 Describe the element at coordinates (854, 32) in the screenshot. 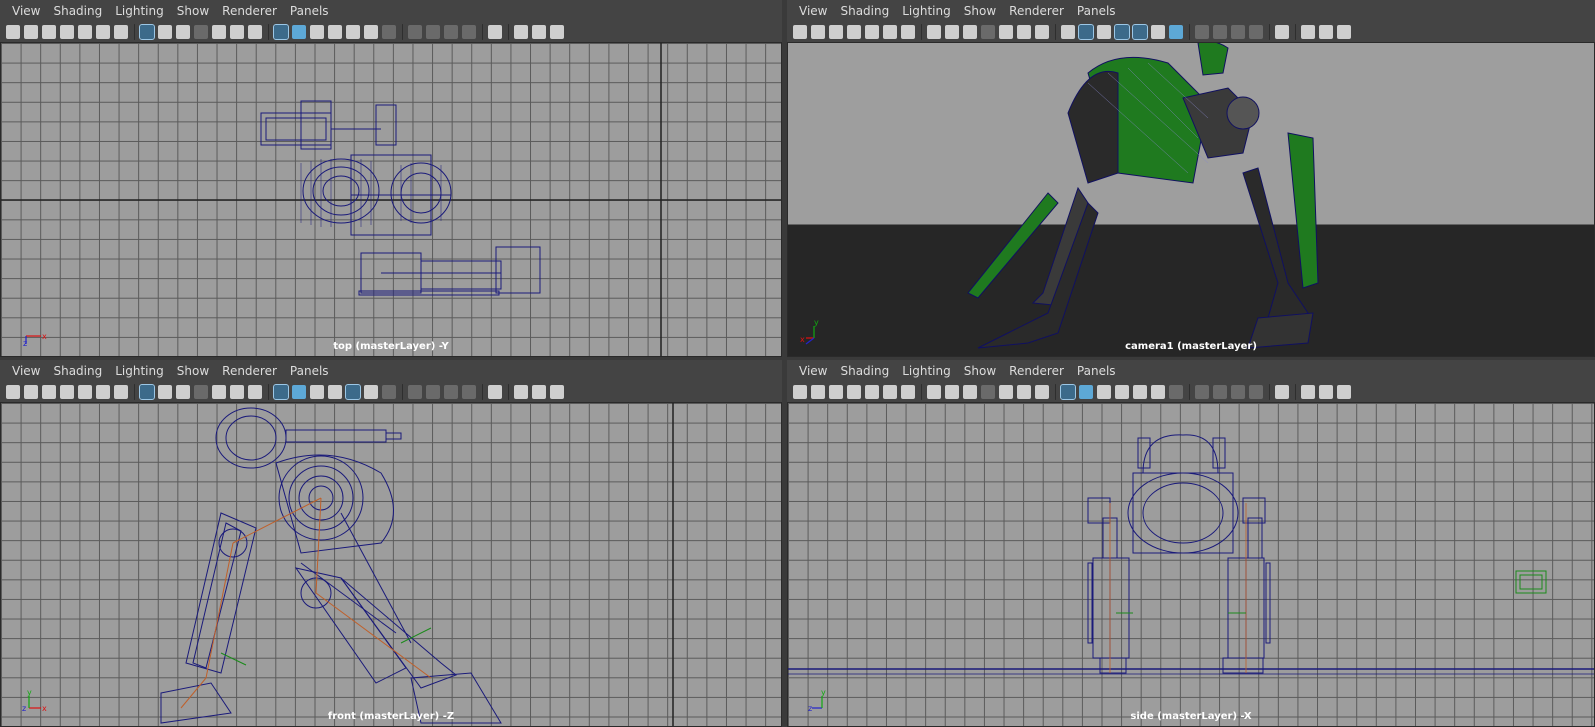

I see `bookmark-icon` at that location.